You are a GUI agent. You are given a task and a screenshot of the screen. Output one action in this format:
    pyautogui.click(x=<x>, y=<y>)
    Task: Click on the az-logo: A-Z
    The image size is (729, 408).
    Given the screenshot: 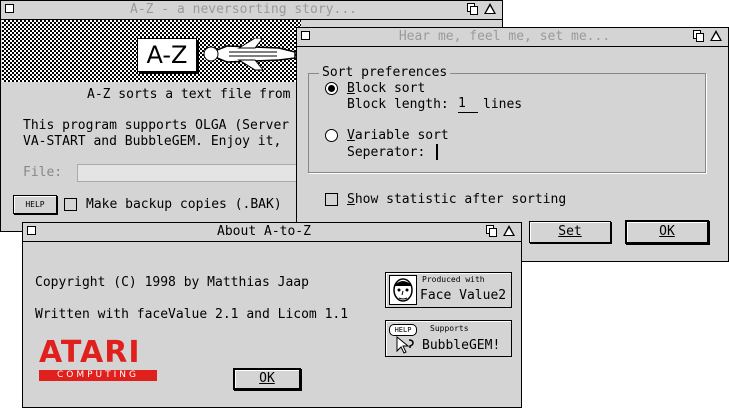 What is the action you would take?
    pyautogui.click(x=167, y=55)
    